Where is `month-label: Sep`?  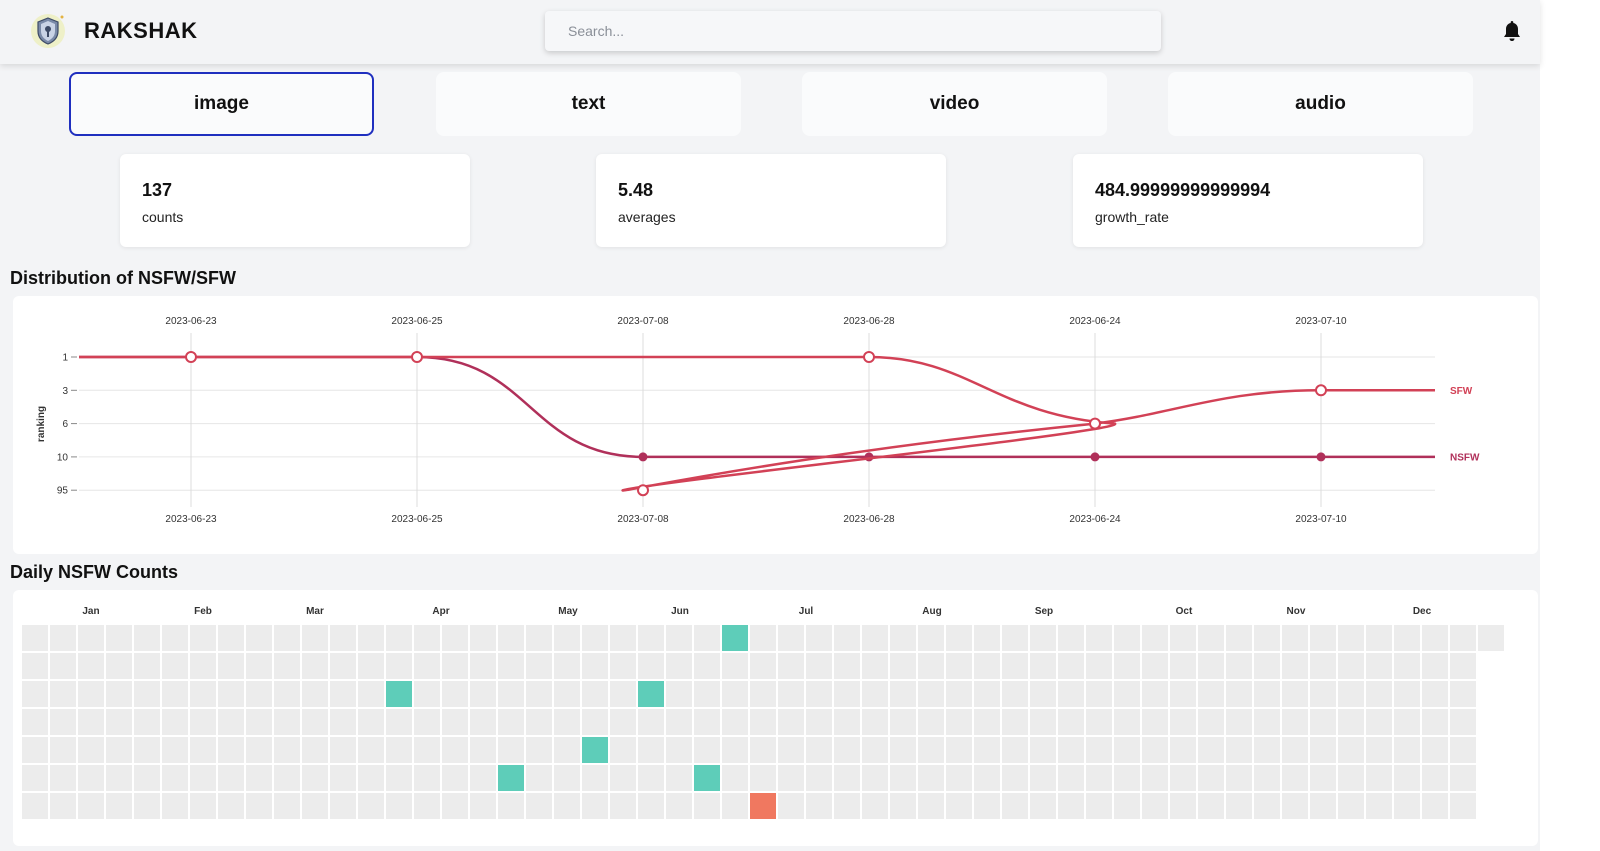
month-label: Sep is located at coordinates (1044, 611).